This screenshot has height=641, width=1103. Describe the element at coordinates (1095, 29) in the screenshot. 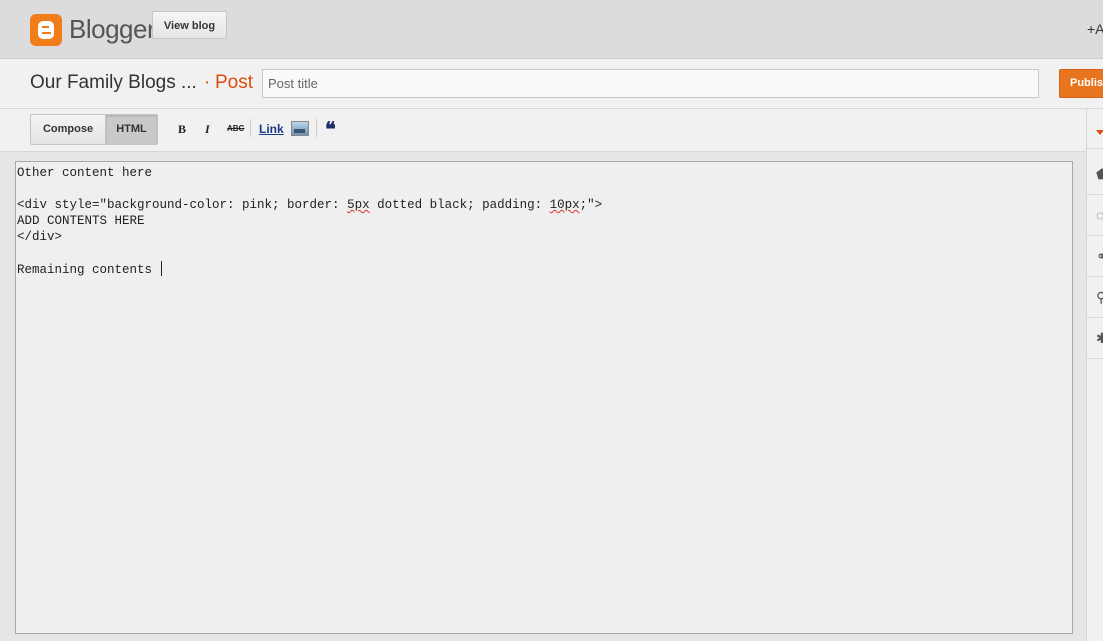

I see `account-link: +A` at that location.